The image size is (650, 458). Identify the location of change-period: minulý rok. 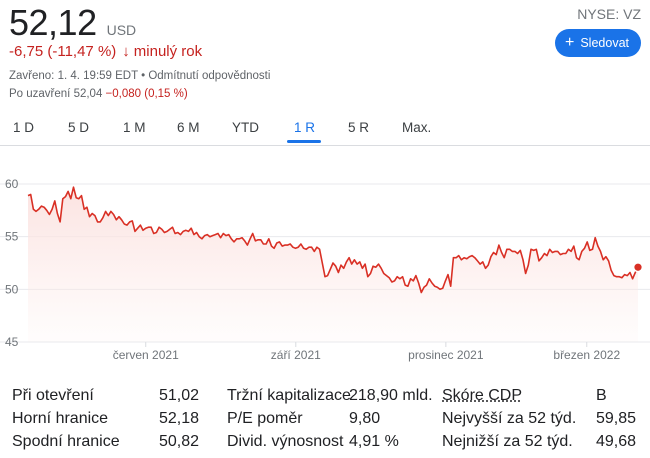
(168, 51).